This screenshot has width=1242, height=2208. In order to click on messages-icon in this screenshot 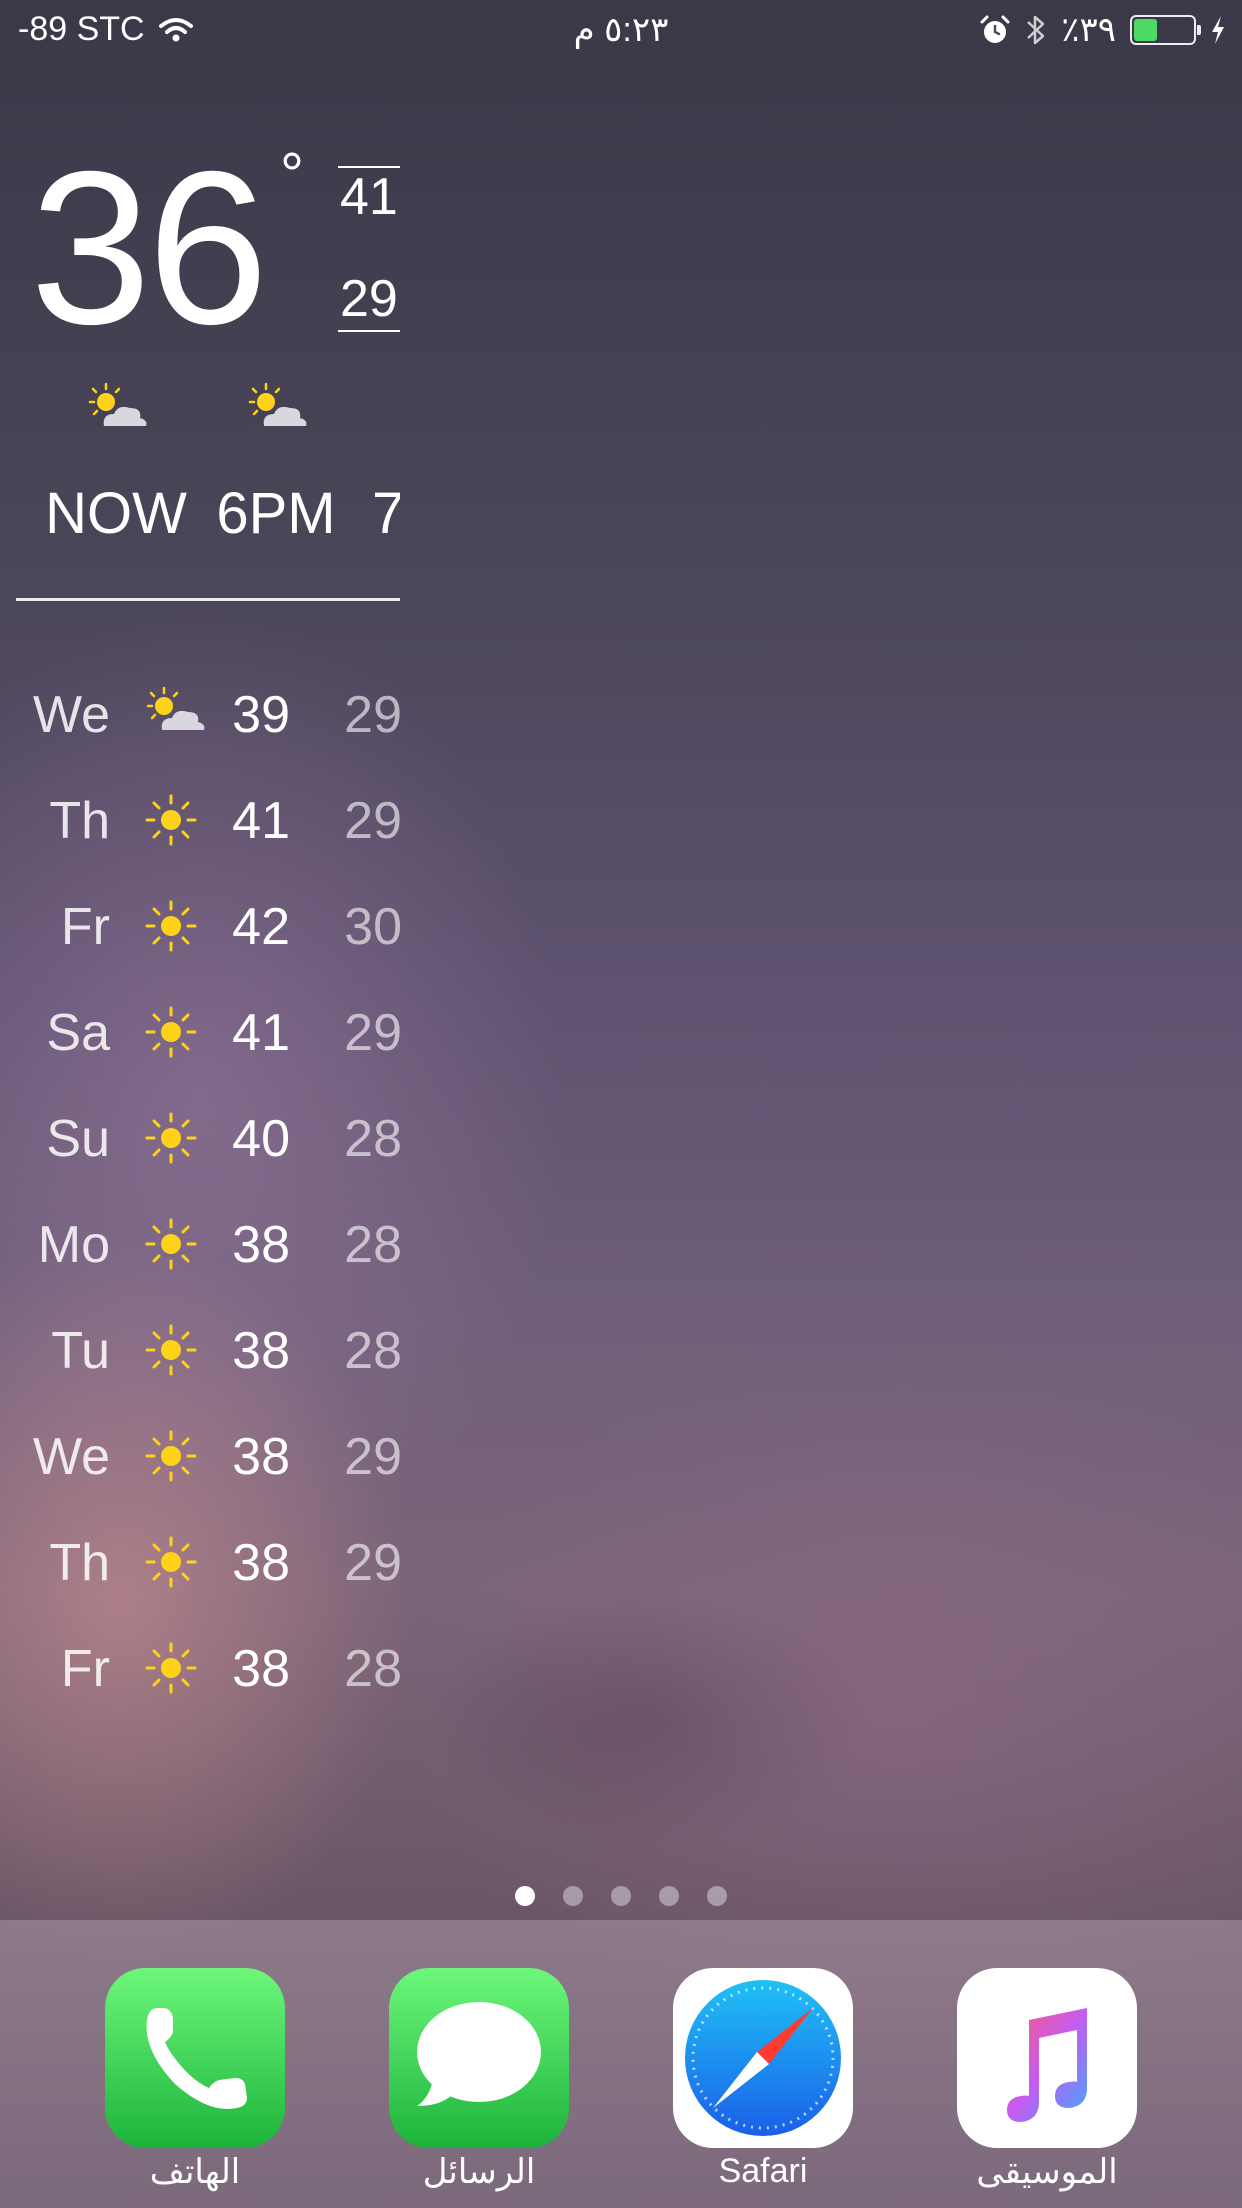, I will do `click(479, 2054)`.